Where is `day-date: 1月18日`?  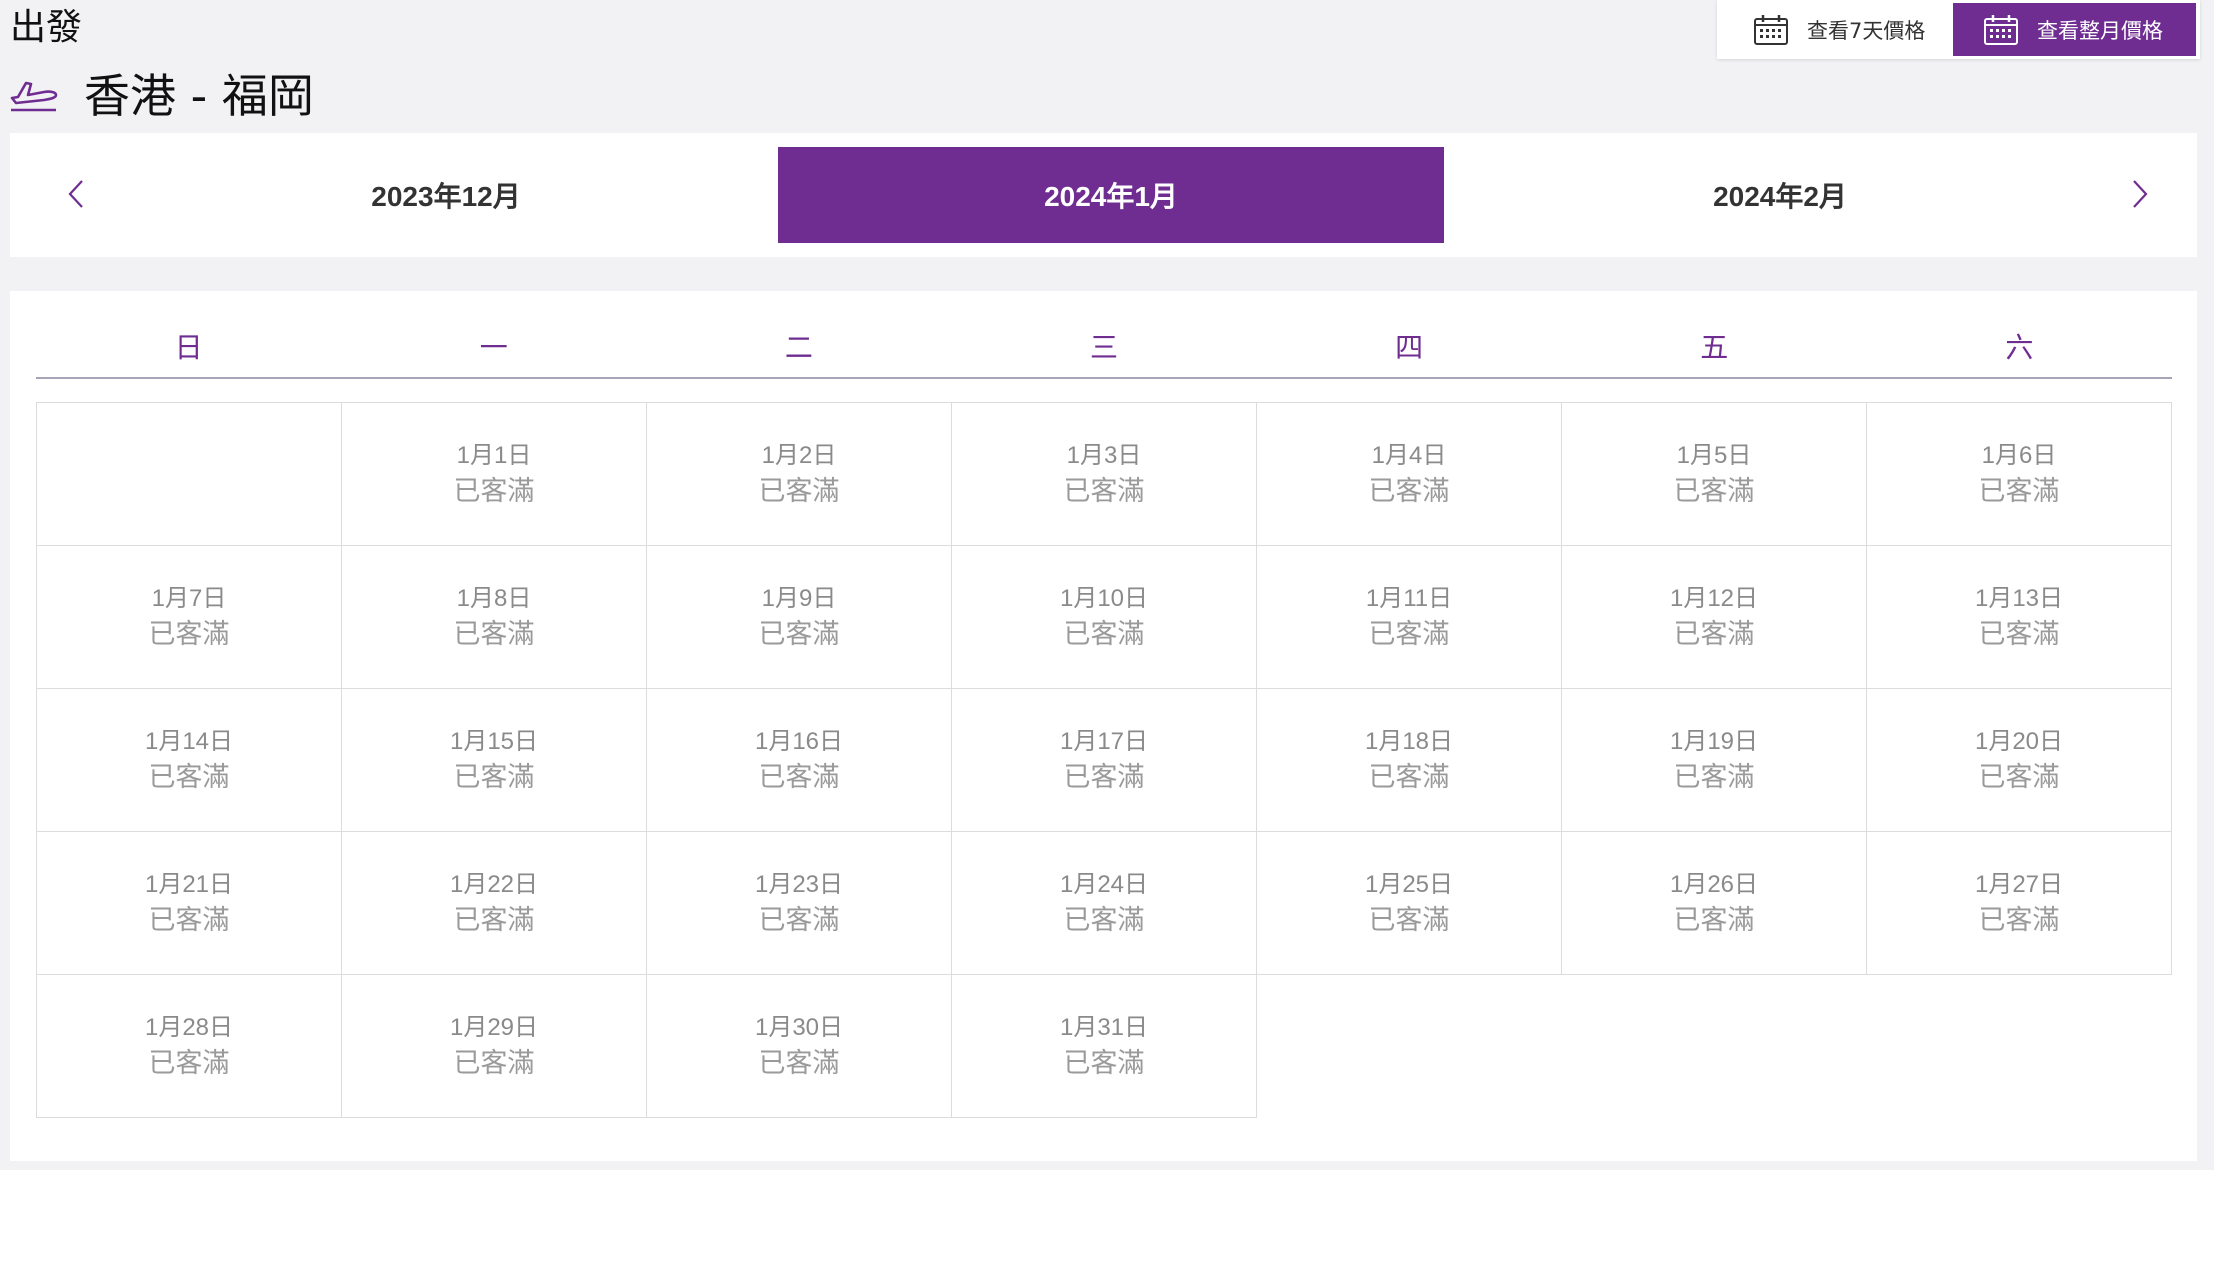
day-date: 1月18日 is located at coordinates (1409, 741).